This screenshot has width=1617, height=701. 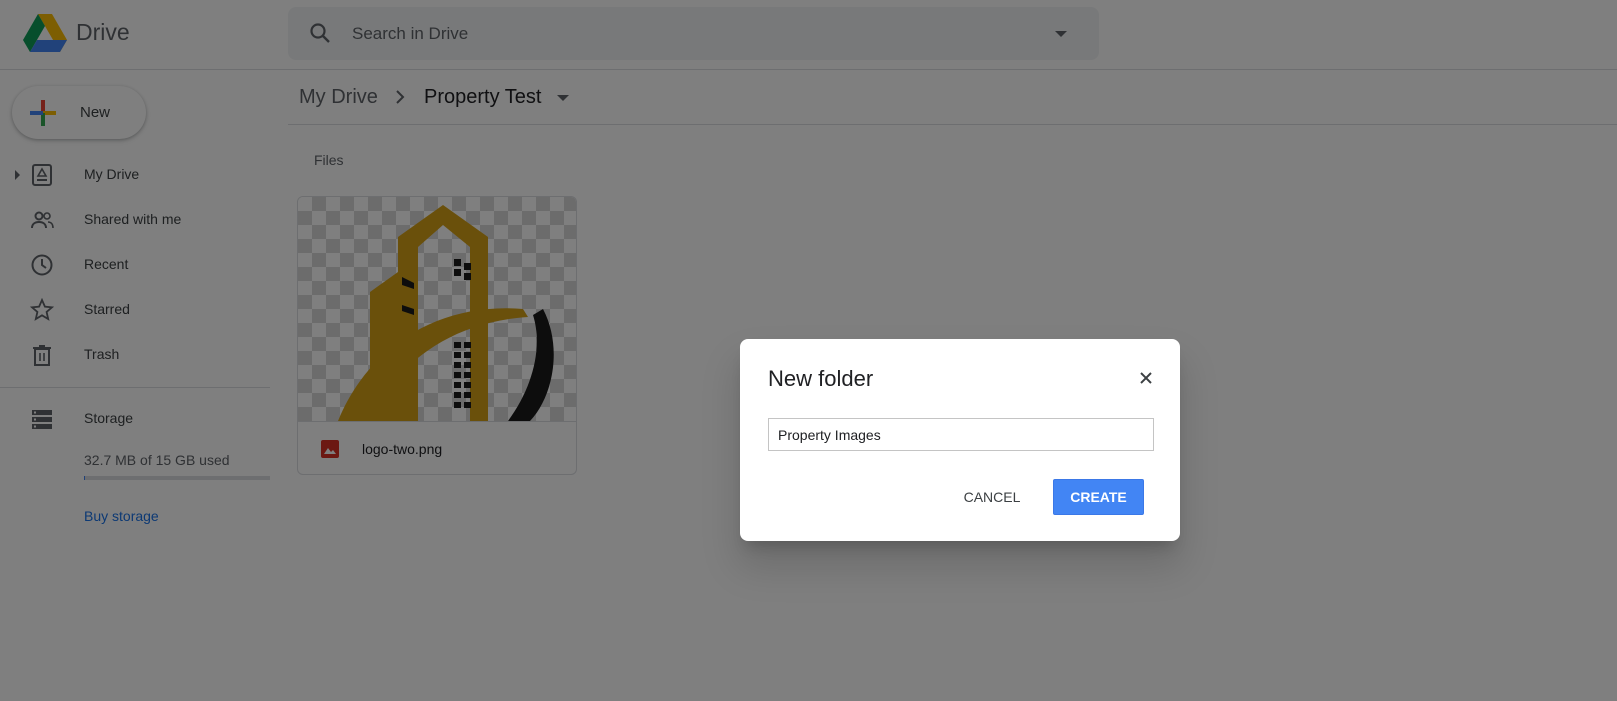 What do you see at coordinates (961, 434) in the screenshot?
I see `folder-name-input` at bounding box center [961, 434].